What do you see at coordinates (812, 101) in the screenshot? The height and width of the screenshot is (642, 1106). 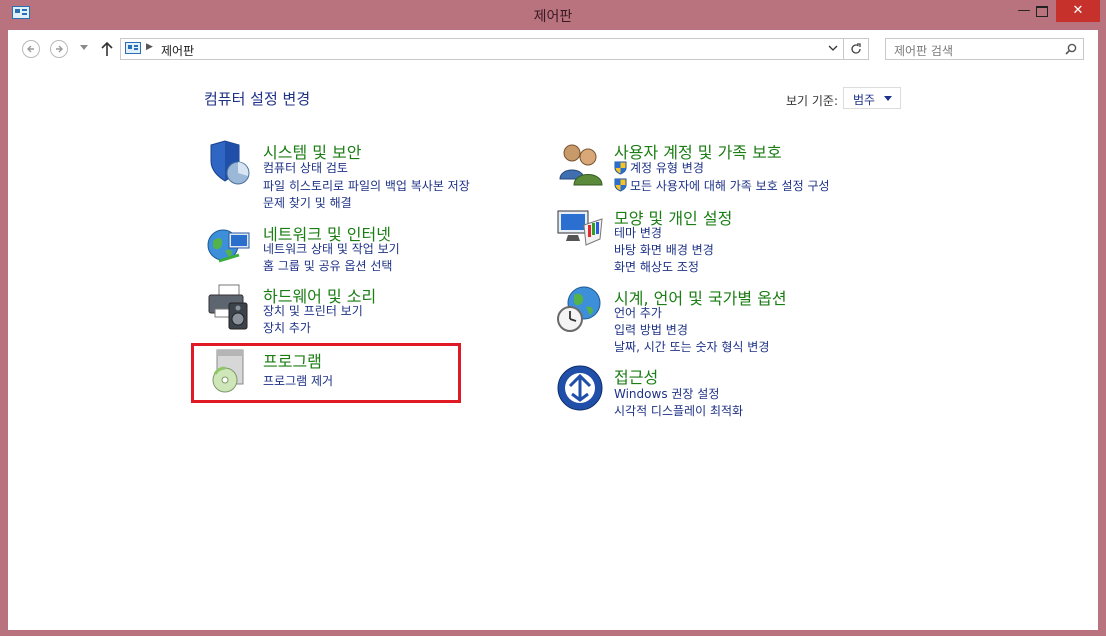 I see `view-by-label: 보기 기준:` at bounding box center [812, 101].